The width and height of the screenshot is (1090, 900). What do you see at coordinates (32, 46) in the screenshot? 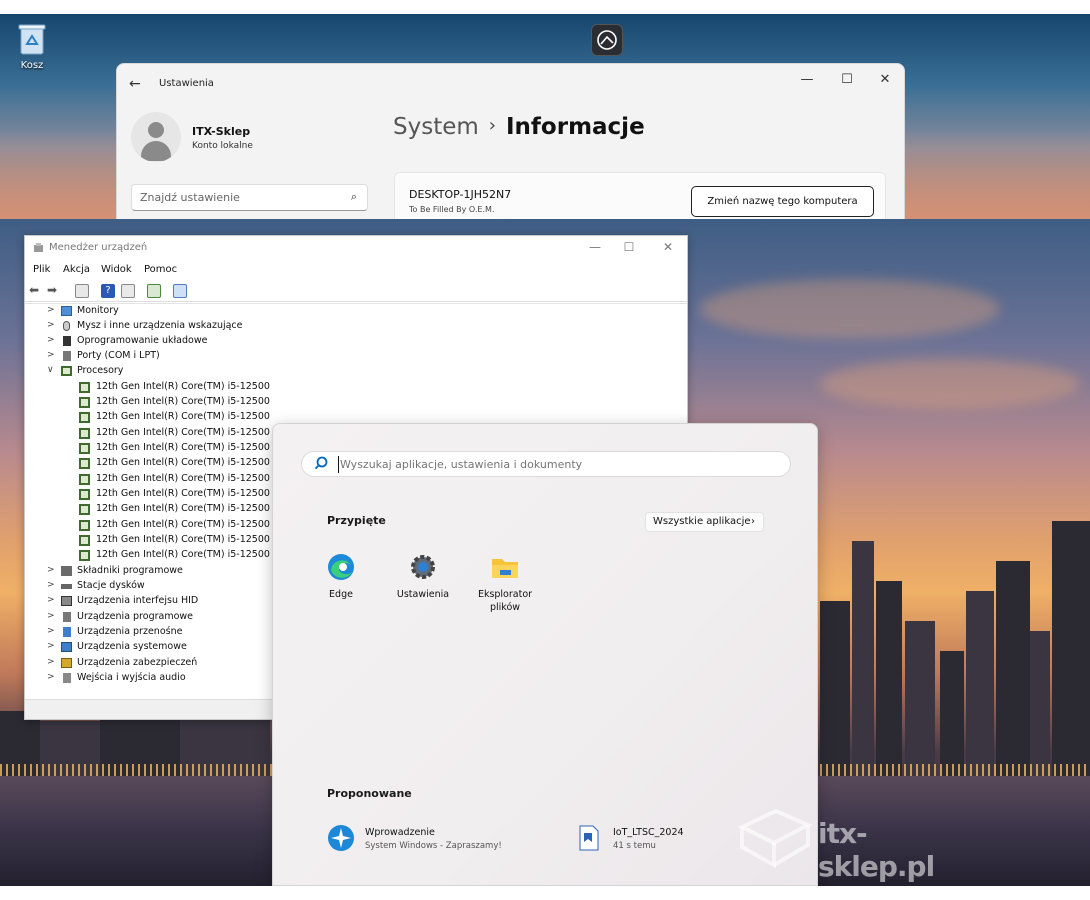
I see `recycle-bin-shortcut: Kosz` at bounding box center [32, 46].